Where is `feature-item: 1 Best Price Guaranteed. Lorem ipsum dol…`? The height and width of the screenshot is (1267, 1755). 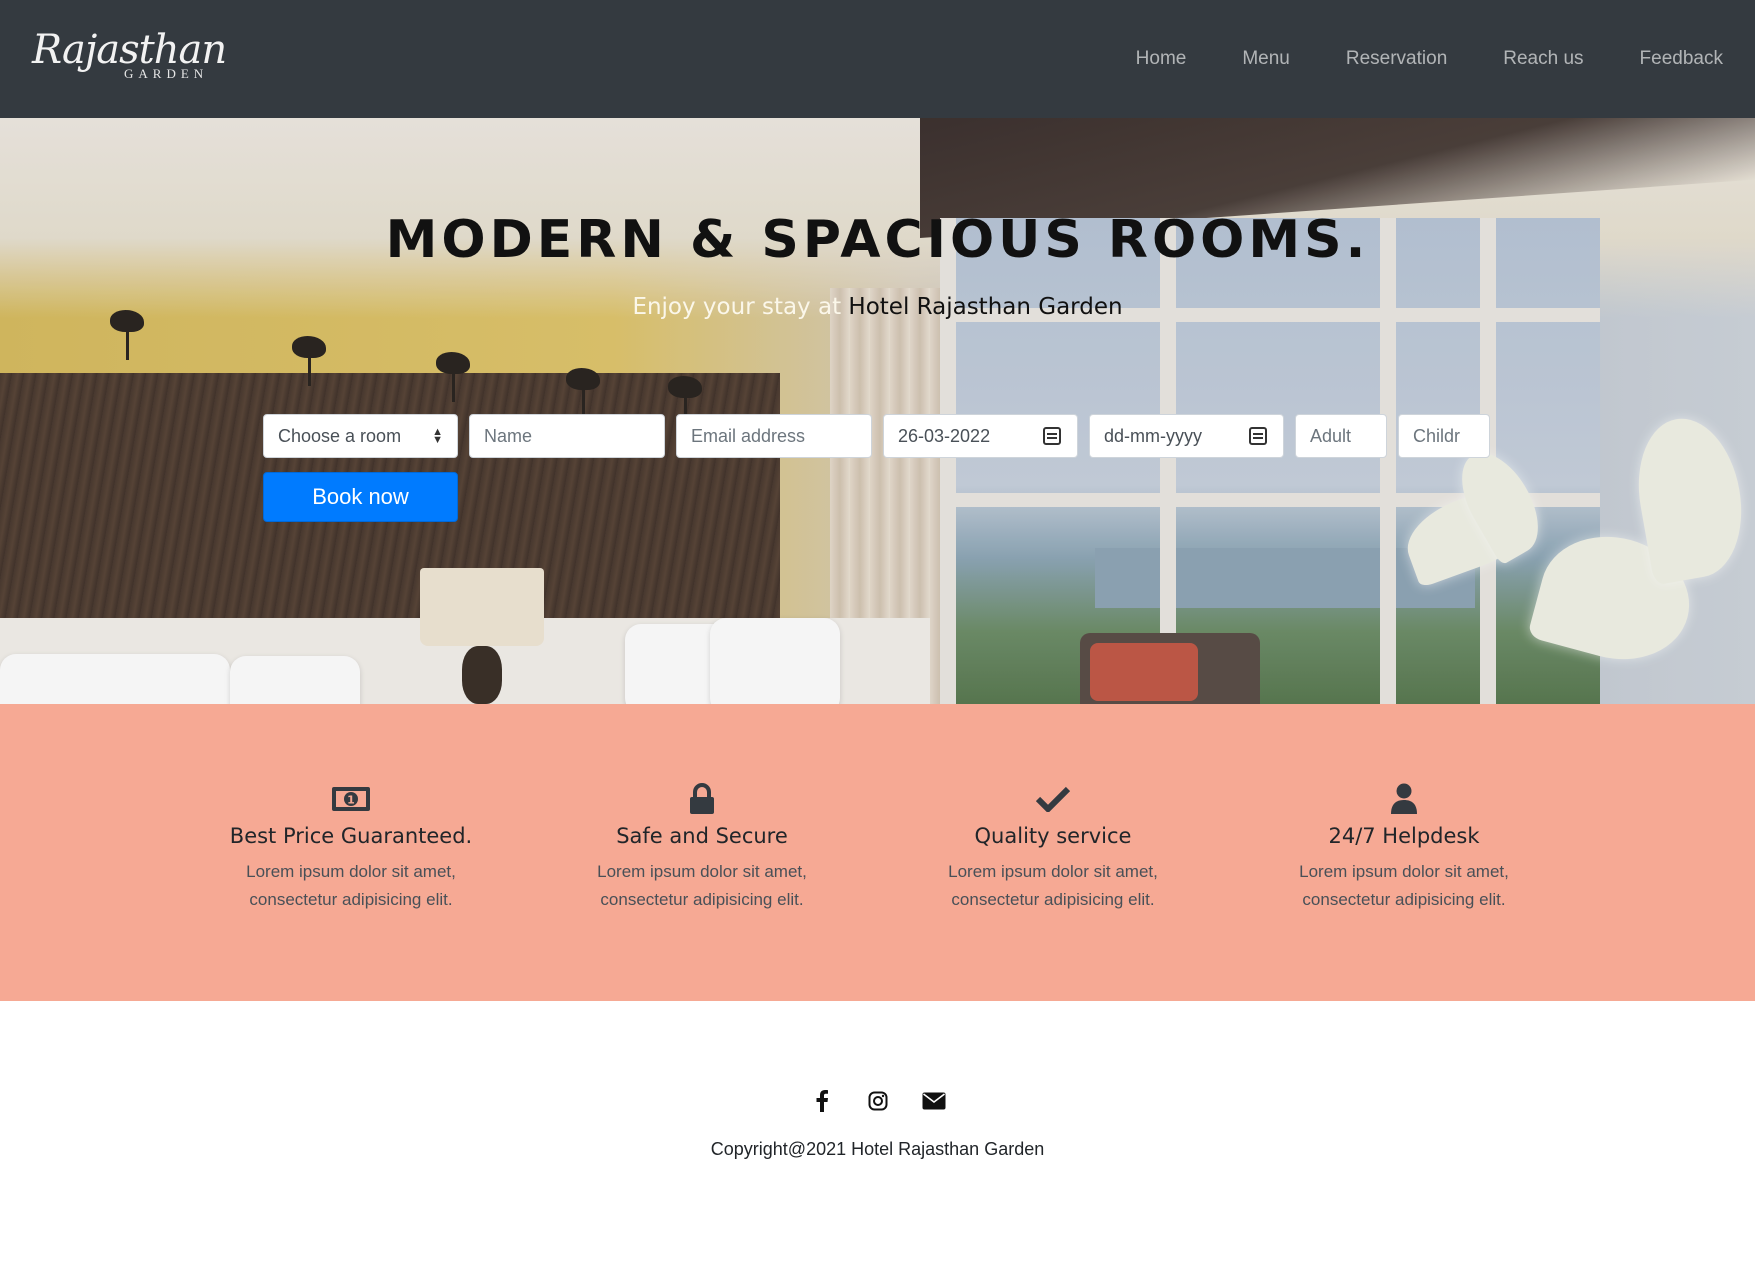
feature-item: 1 Best Price Guaranteed. Lorem ipsum dol… is located at coordinates (351, 848).